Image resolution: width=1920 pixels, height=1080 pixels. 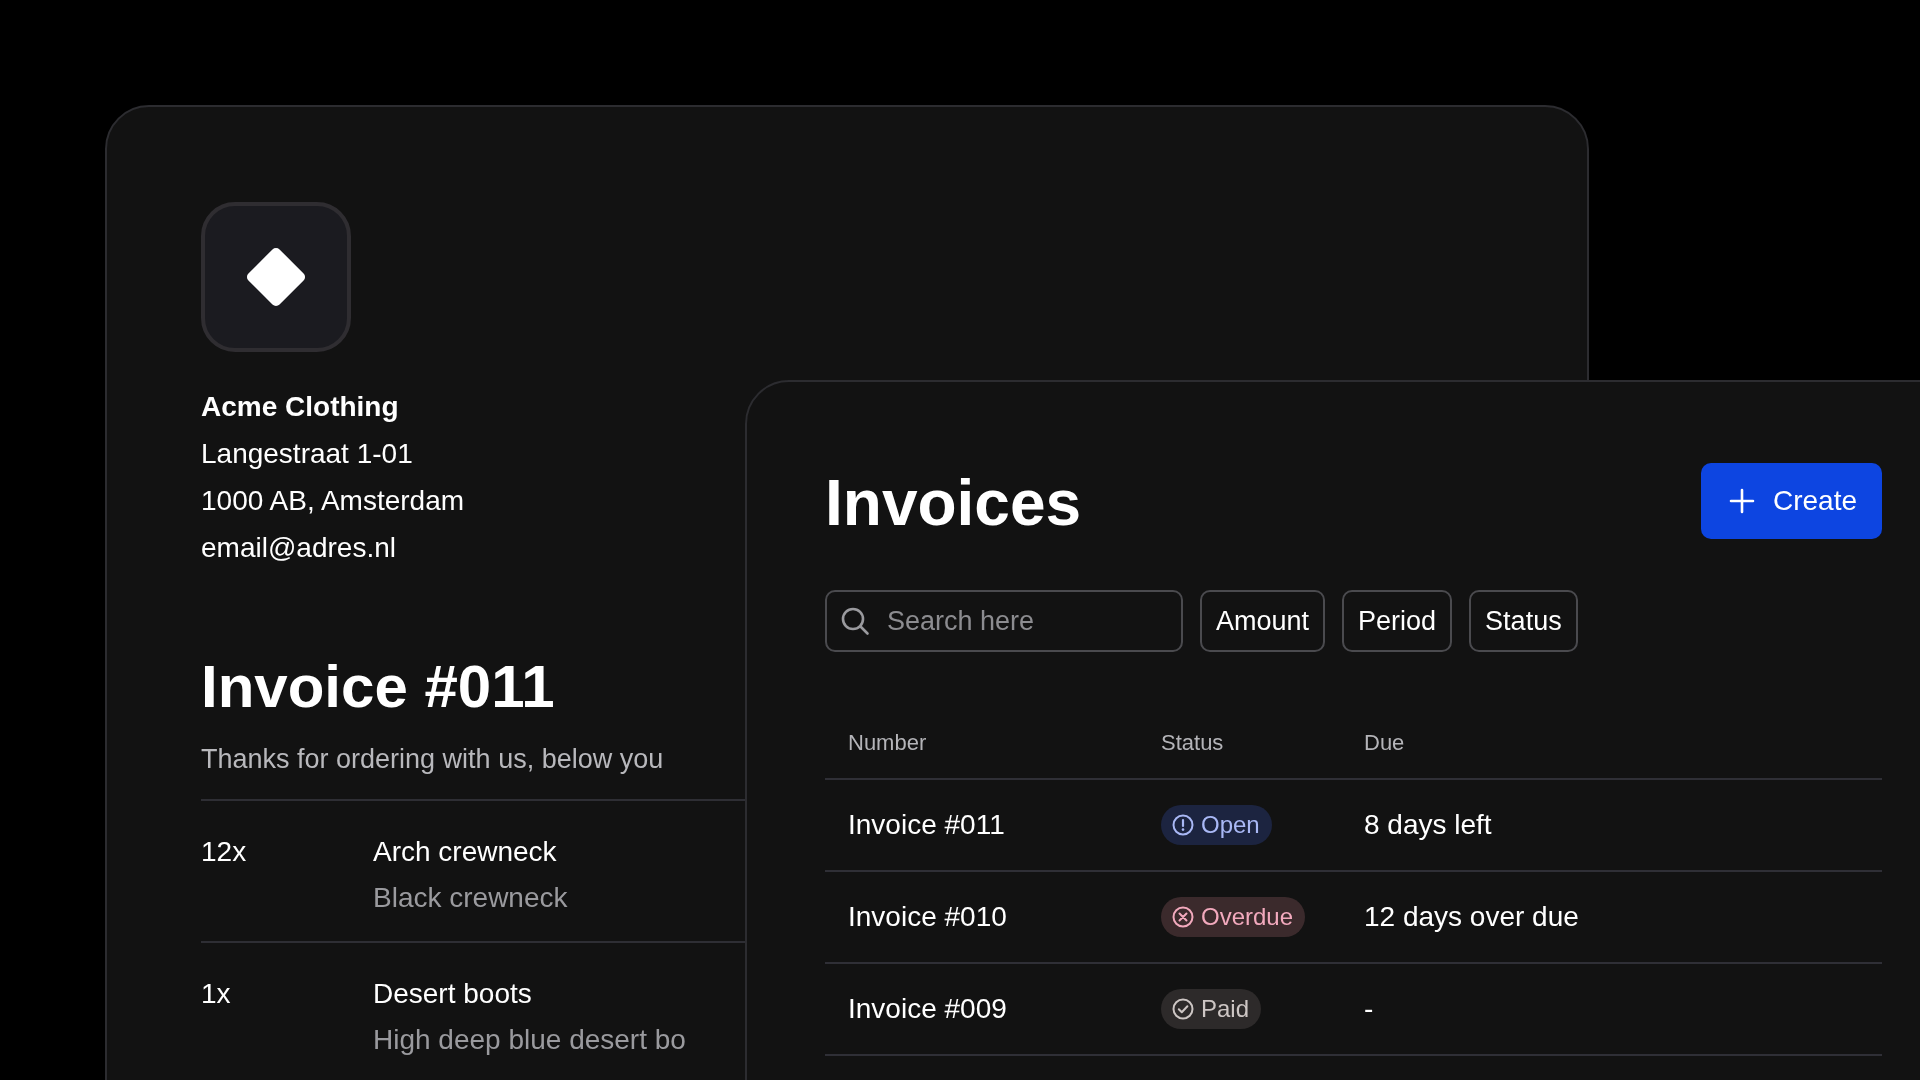 What do you see at coordinates (953, 503) in the screenshot?
I see `page-title: Invoices` at bounding box center [953, 503].